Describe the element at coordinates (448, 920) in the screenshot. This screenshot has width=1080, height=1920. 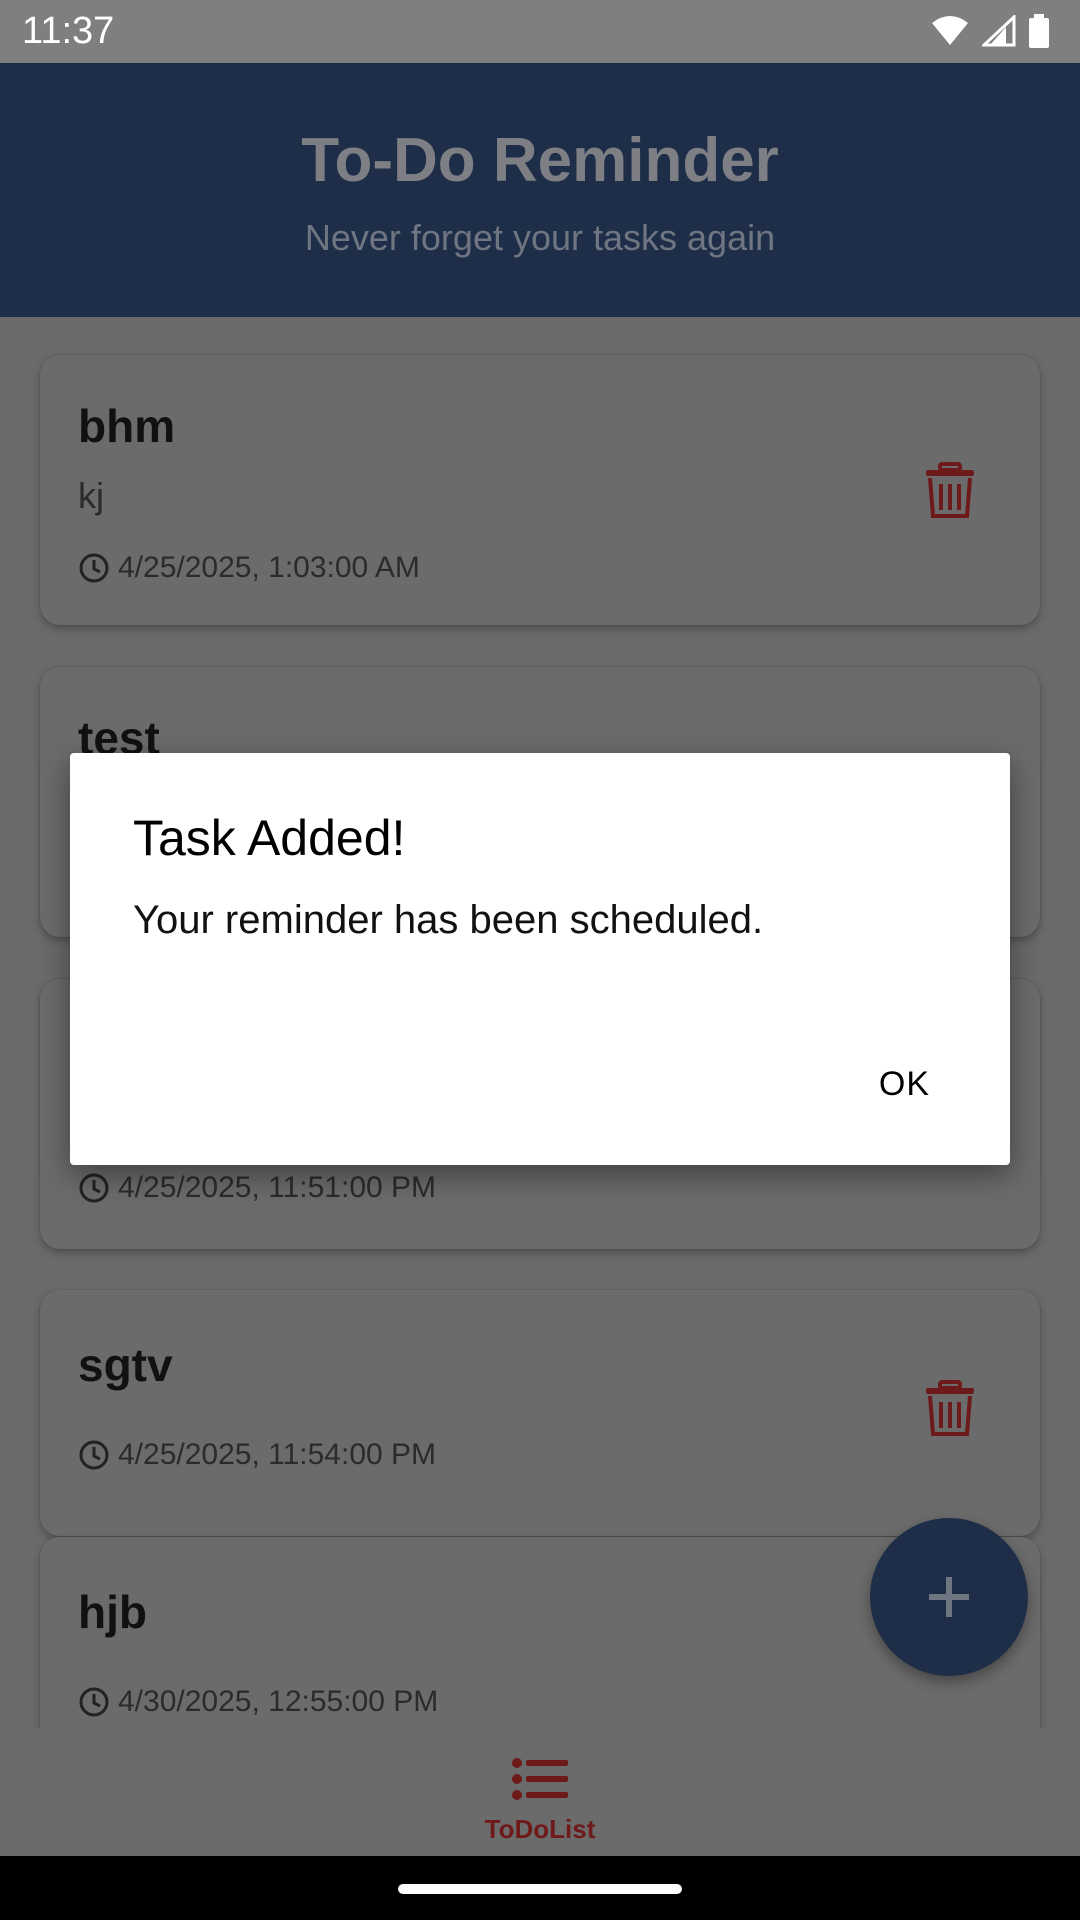
I see `dialog-message: Your reminder has been scheduled.` at that location.